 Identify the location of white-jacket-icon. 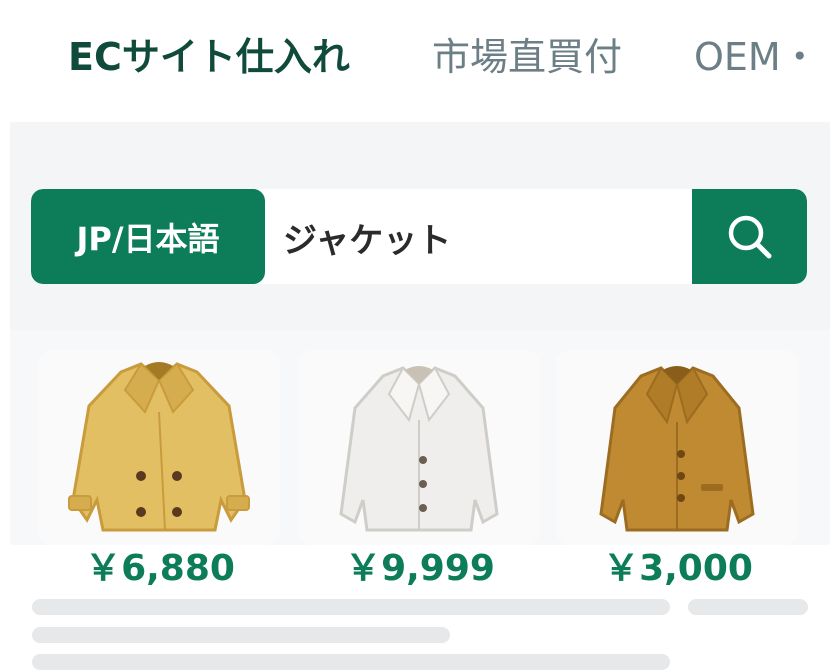
(419, 449).